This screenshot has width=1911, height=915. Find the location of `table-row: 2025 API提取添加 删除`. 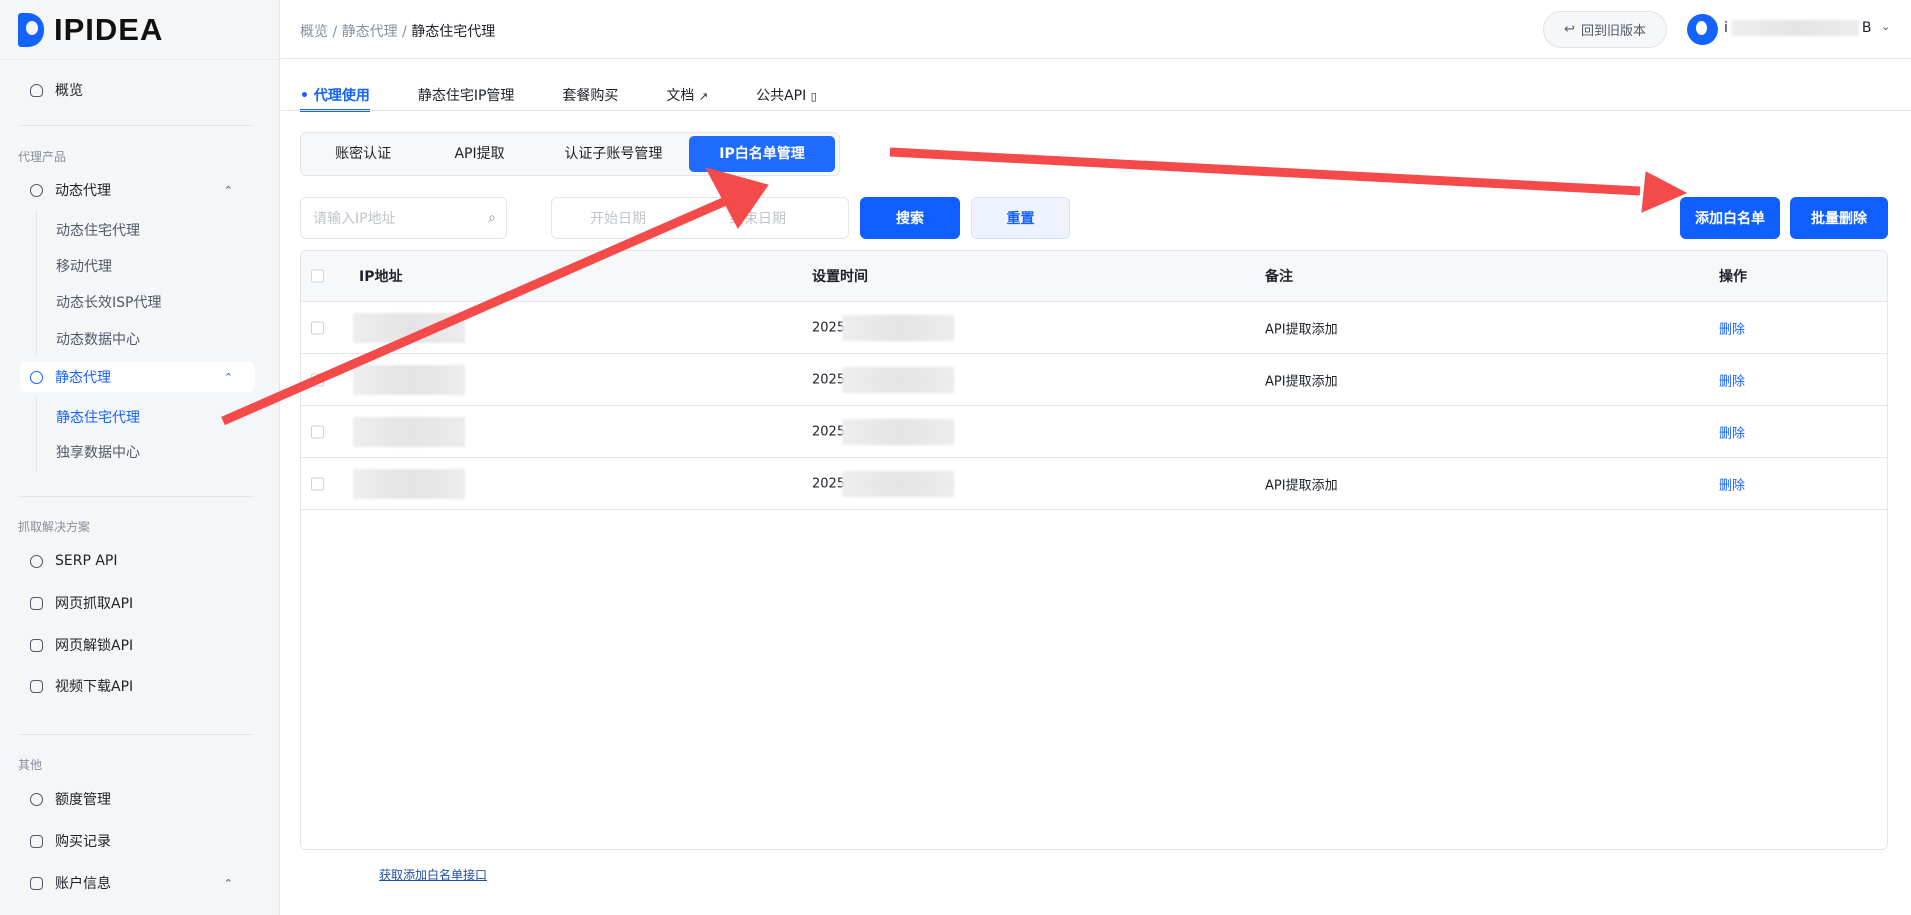

table-row: 2025 API提取添加 删除 is located at coordinates (1094, 328).